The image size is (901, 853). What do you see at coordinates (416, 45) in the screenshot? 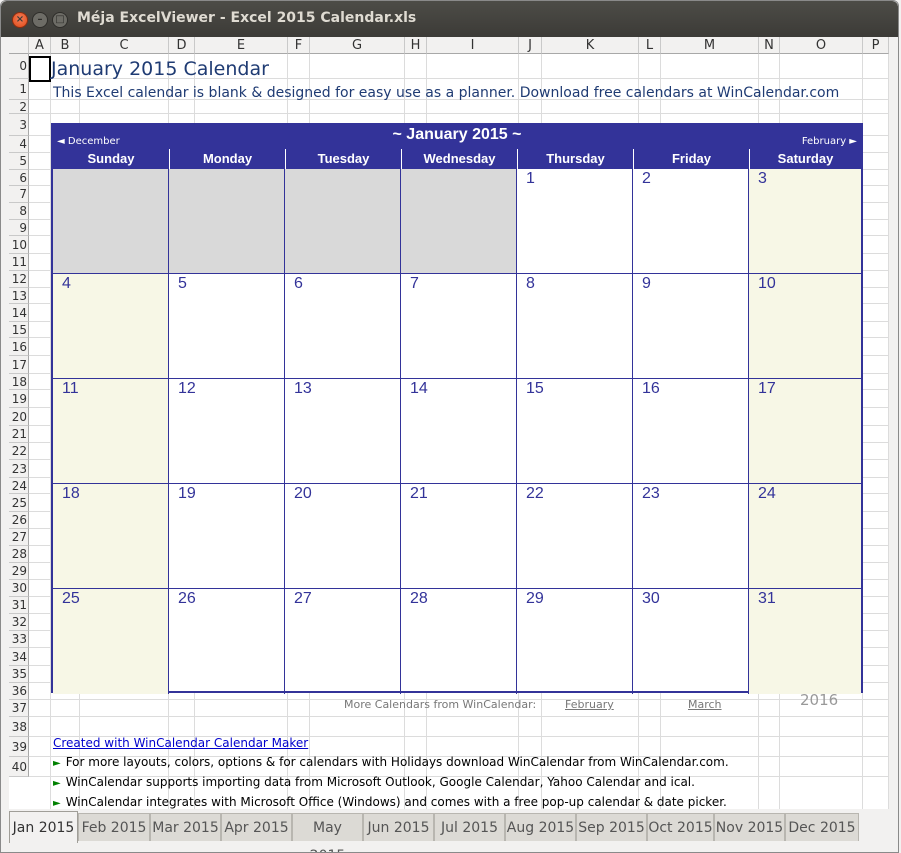
I see `column-header: H` at bounding box center [416, 45].